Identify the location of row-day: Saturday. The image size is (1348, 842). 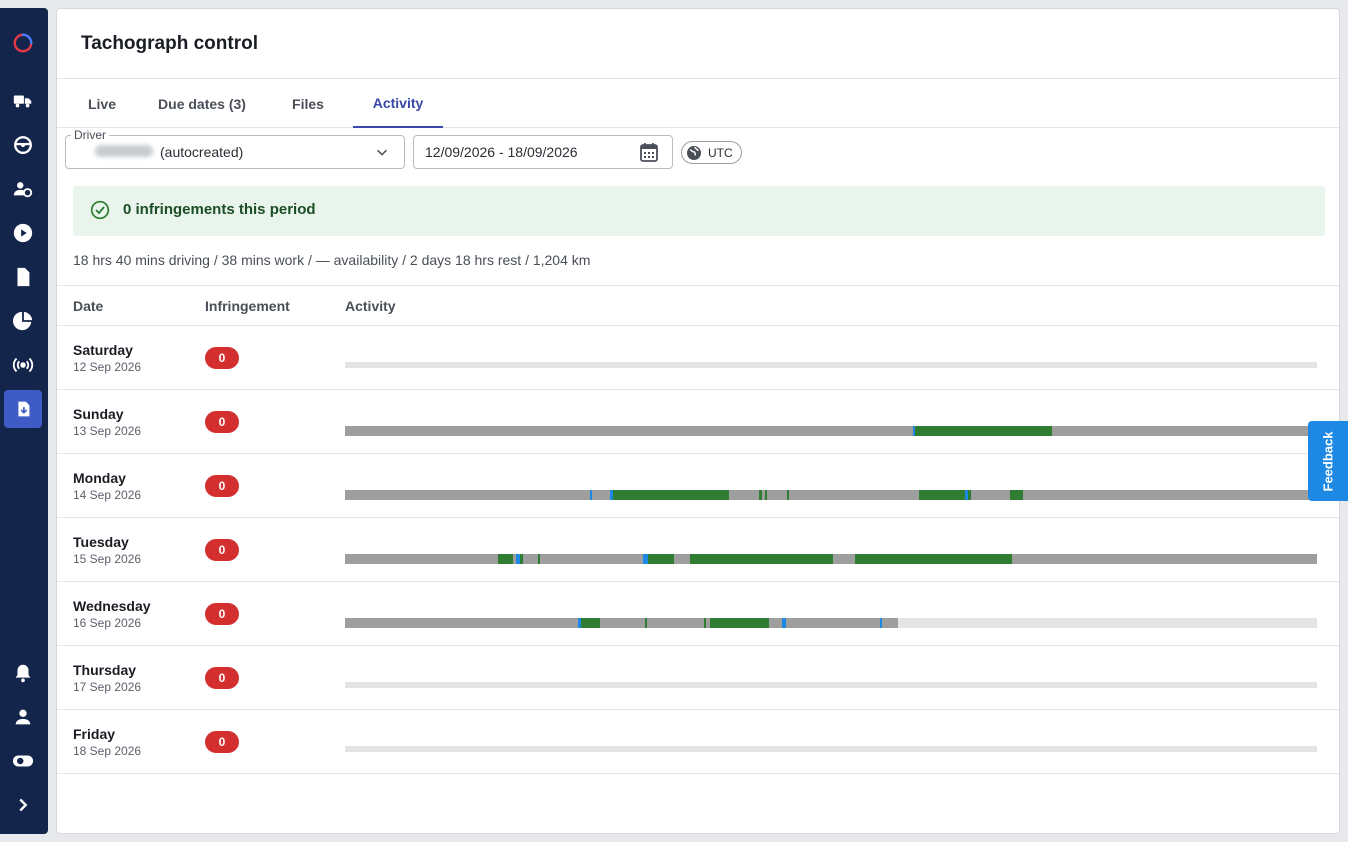
(103, 350).